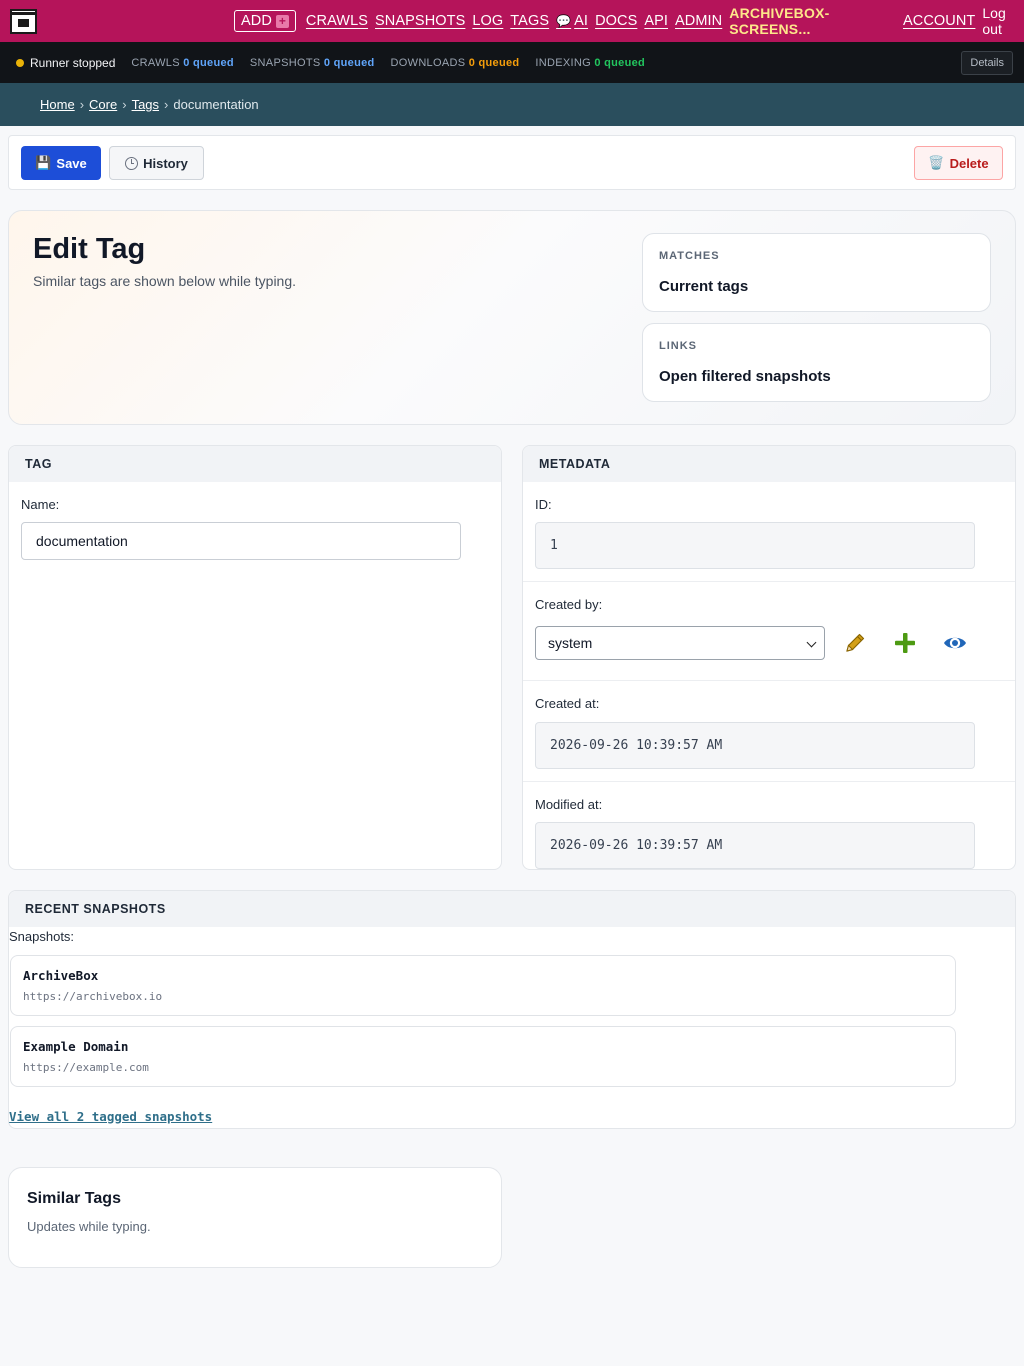 The height and width of the screenshot is (1366, 1024). Describe the element at coordinates (282, 21) in the screenshot. I see `plus-icon: +` at that location.